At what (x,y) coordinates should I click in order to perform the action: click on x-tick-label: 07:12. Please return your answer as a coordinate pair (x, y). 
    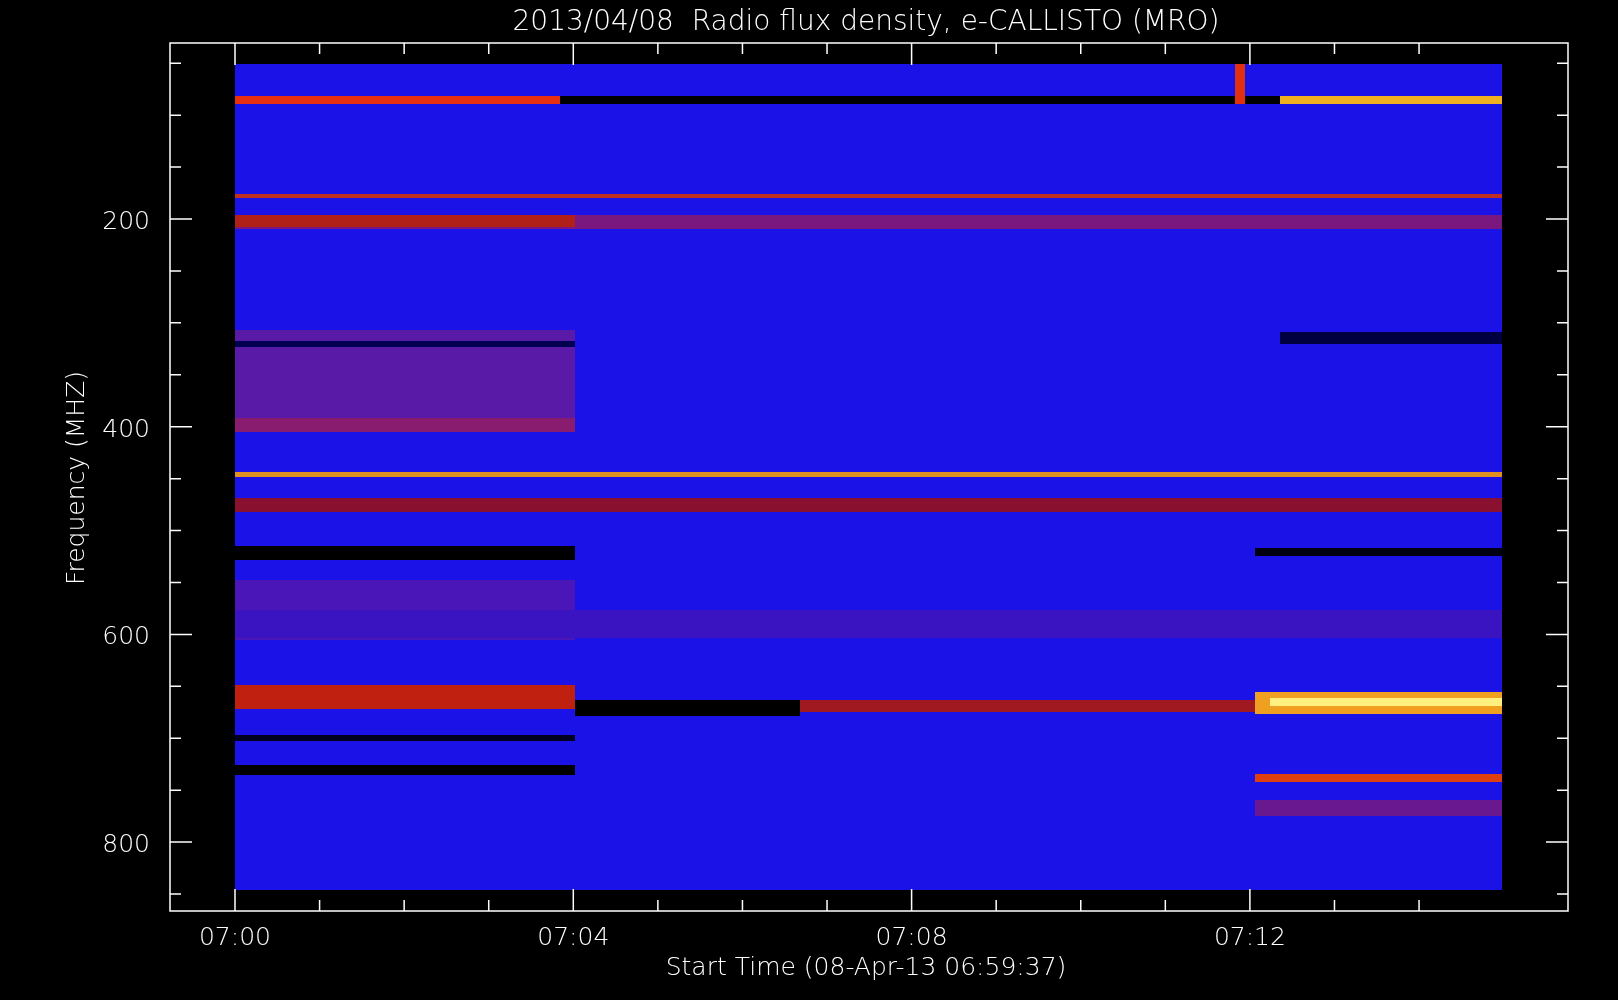
    Looking at the image, I should click on (1249, 936).